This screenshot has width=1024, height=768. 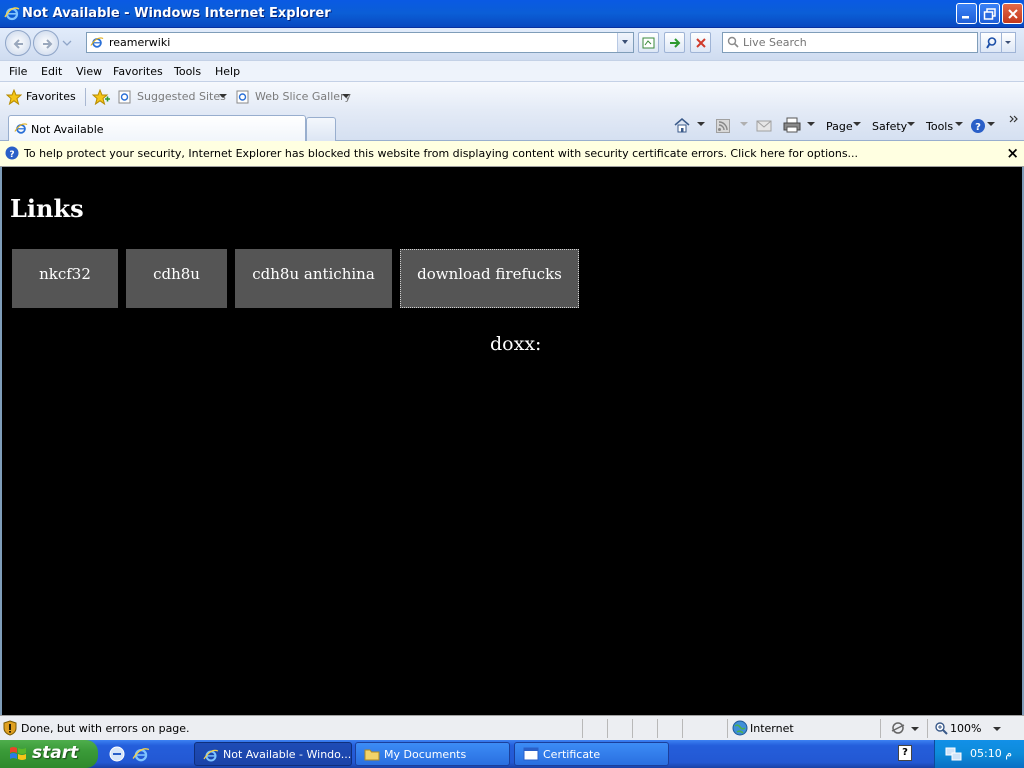 I want to click on stop-button, so click(x=700, y=42).